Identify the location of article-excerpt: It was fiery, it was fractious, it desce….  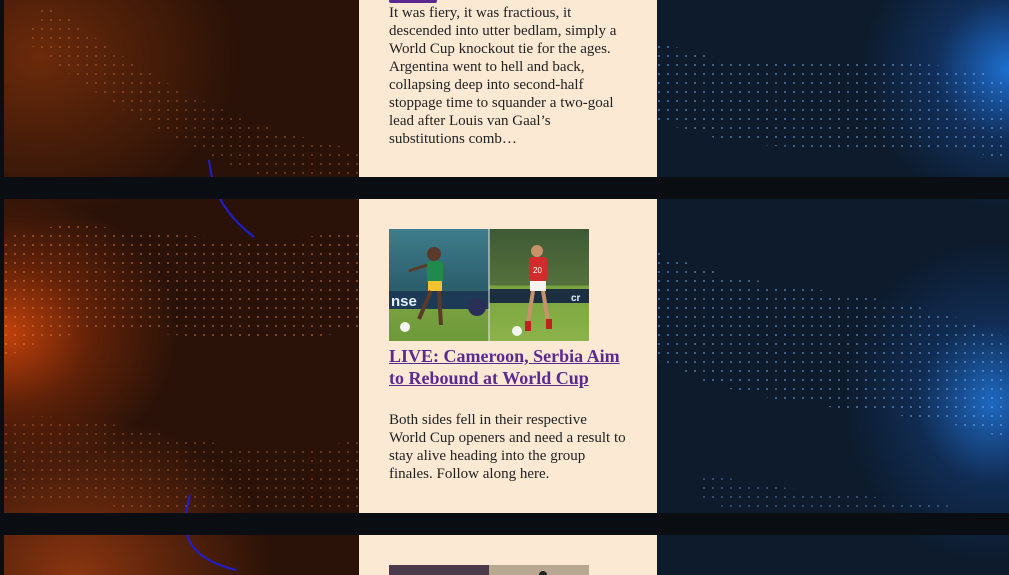
(503, 76).